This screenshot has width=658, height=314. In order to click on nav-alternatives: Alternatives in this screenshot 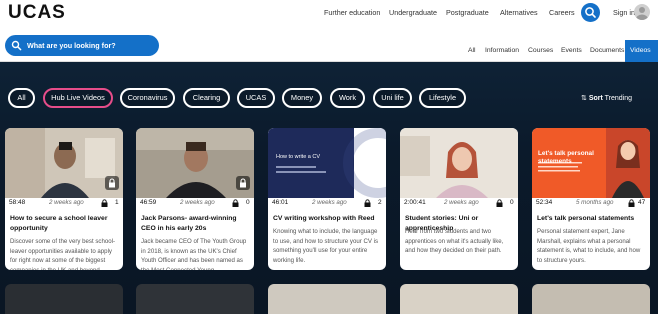, I will do `click(519, 12)`.